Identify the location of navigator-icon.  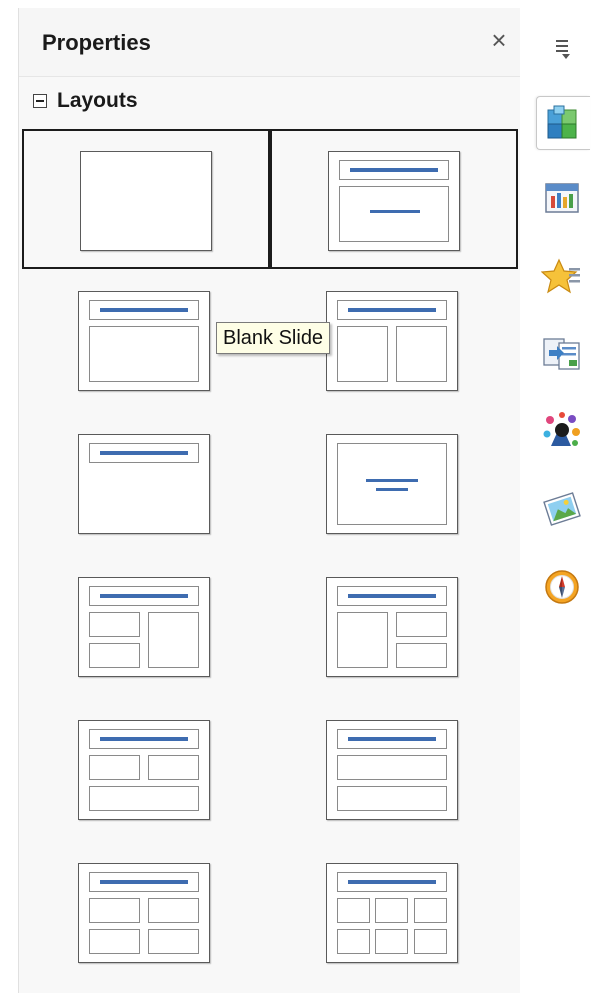
(562, 587).